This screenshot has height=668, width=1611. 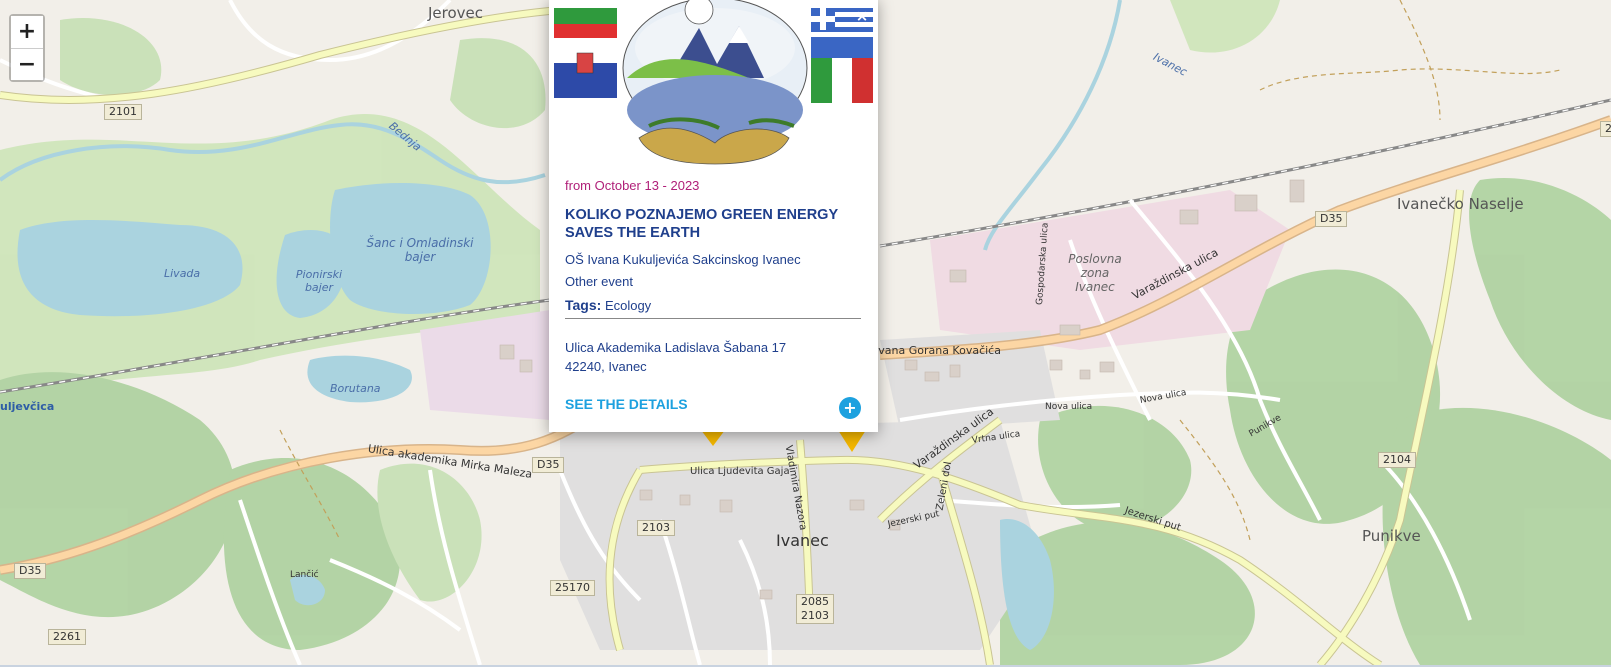 I want to click on place-label-kuljevcica: uljevčica, so click(x=27, y=406).